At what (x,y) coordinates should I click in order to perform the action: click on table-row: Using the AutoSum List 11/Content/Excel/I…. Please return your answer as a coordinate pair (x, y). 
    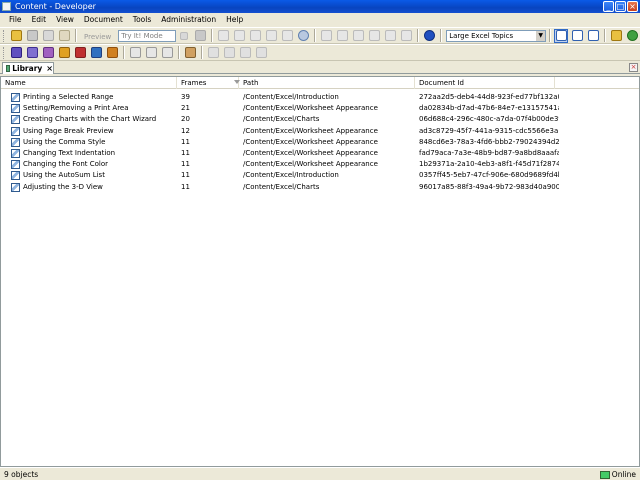
    Looking at the image, I should click on (320, 175).